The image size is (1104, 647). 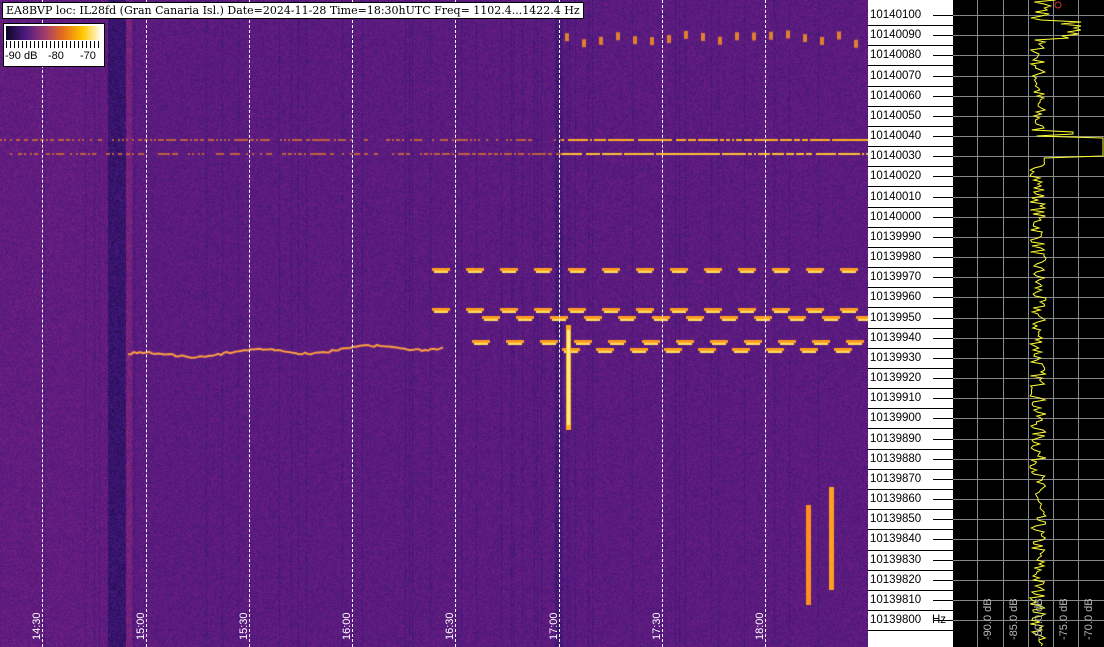 What do you see at coordinates (896, 96) in the screenshot?
I see `freq-label: 10140060` at bounding box center [896, 96].